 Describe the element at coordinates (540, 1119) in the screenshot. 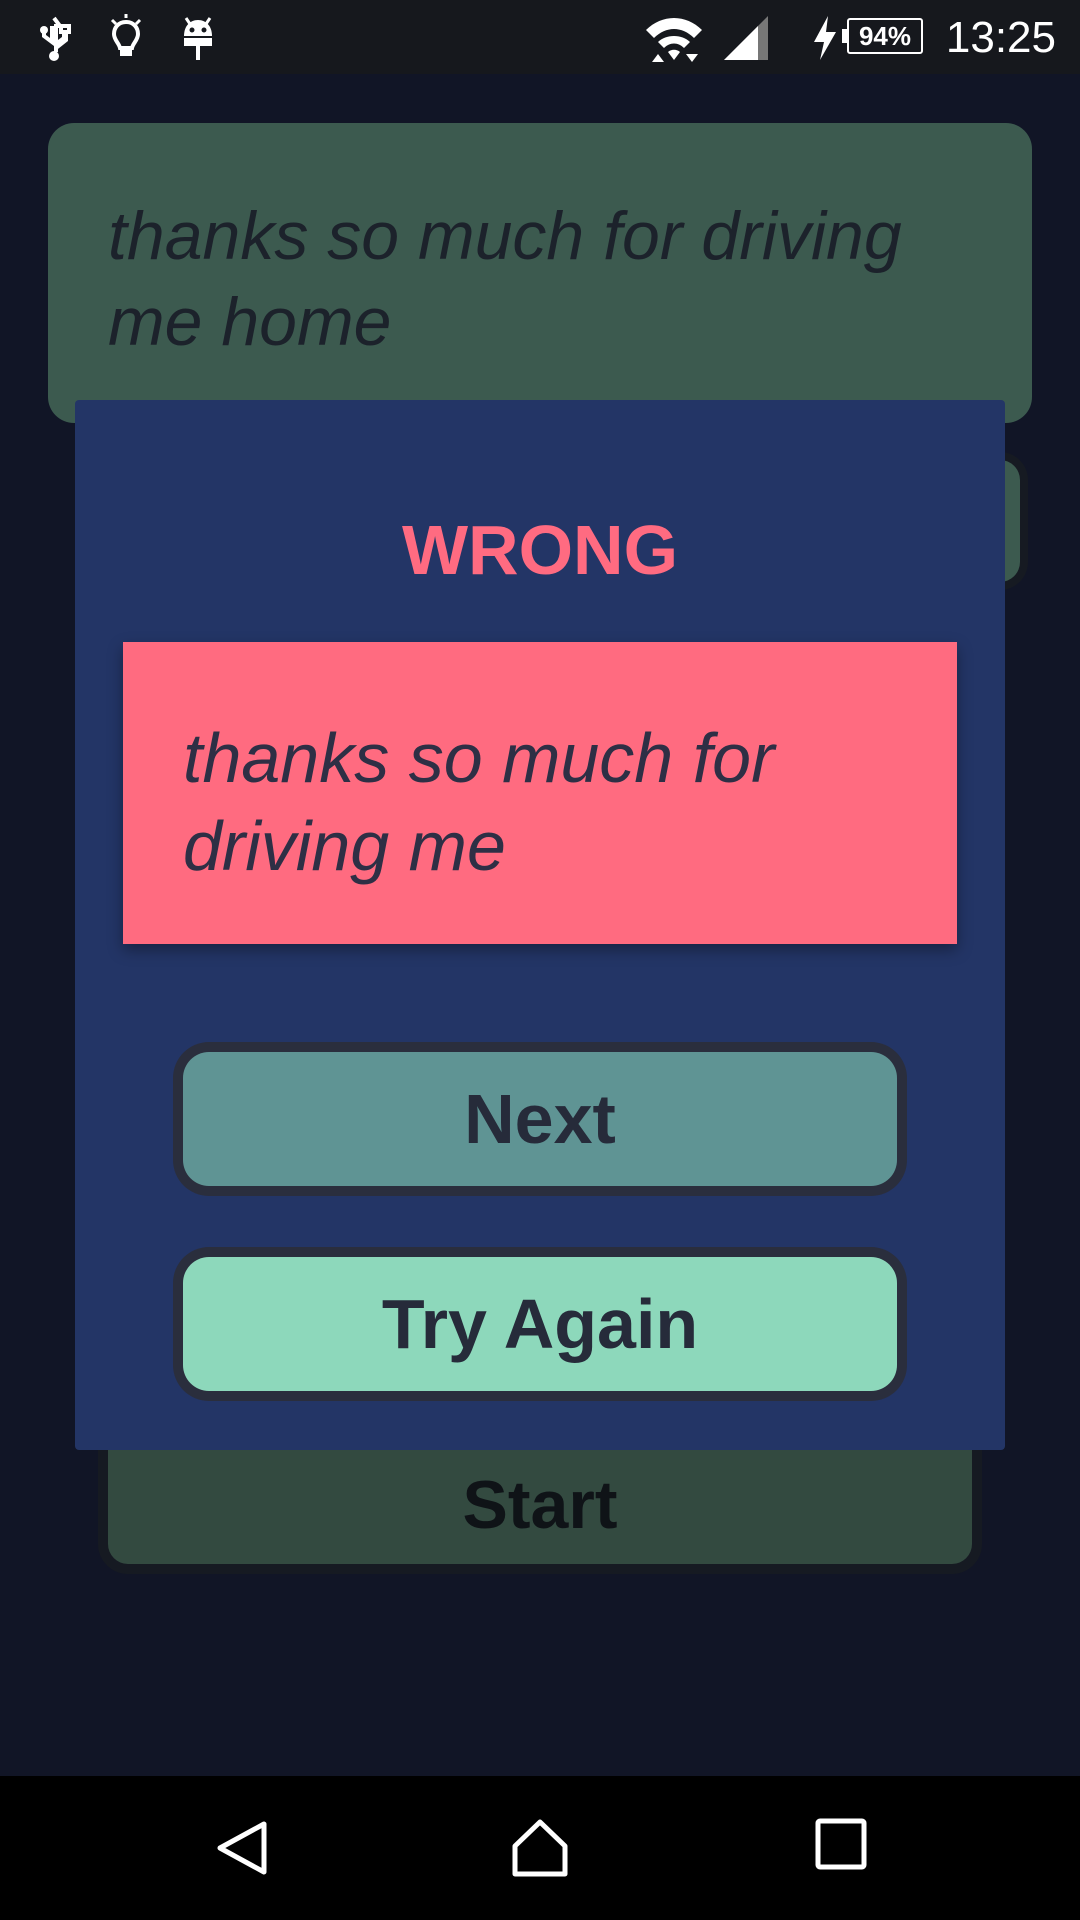

I see `next-button: Next` at that location.